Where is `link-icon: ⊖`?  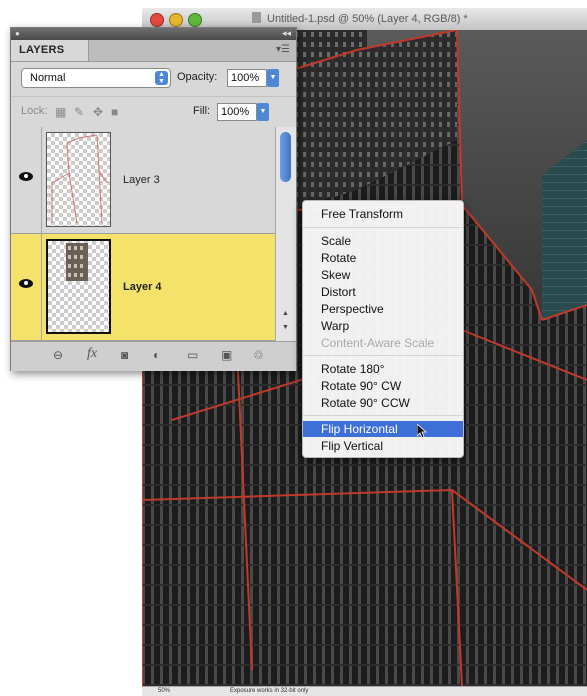 link-icon: ⊖ is located at coordinates (58, 355).